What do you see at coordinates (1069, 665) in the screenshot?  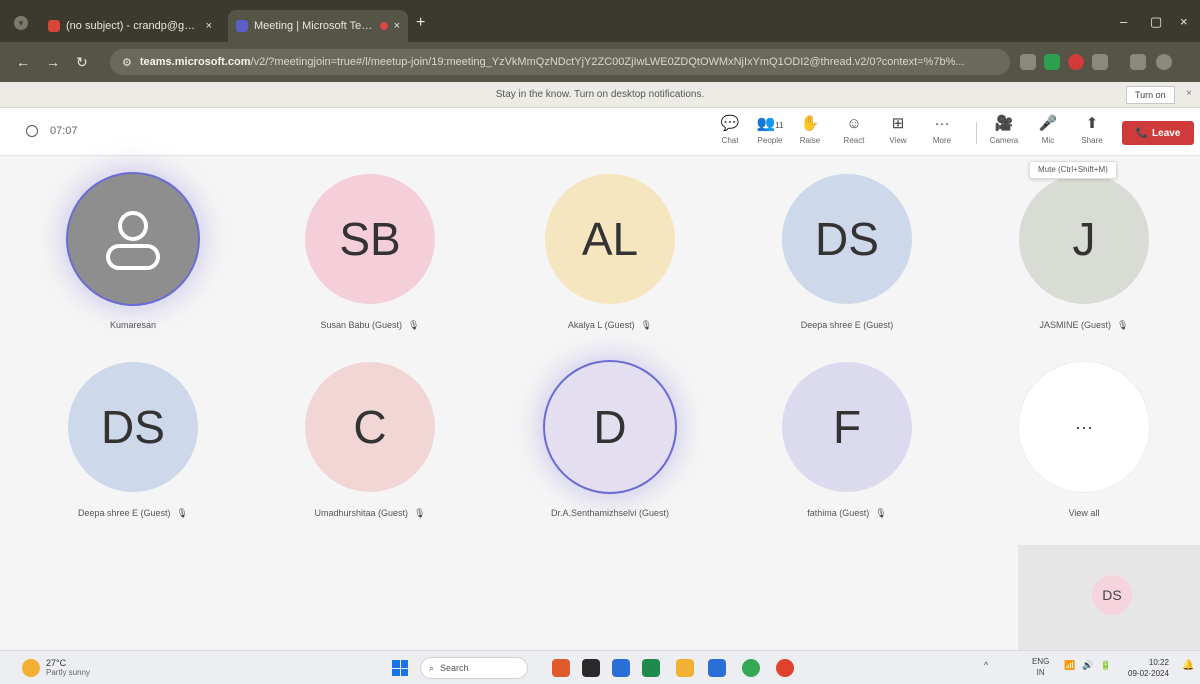 I see `wifi-icon: 📶` at bounding box center [1069, 665].